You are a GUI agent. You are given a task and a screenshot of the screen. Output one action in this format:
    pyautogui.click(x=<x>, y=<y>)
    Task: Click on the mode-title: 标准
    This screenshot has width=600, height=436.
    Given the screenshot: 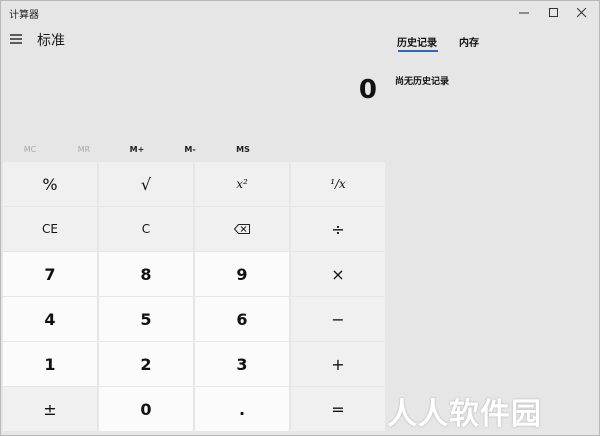 What is the action you would take?
    pyautogui.click(x=51, y=41)
    